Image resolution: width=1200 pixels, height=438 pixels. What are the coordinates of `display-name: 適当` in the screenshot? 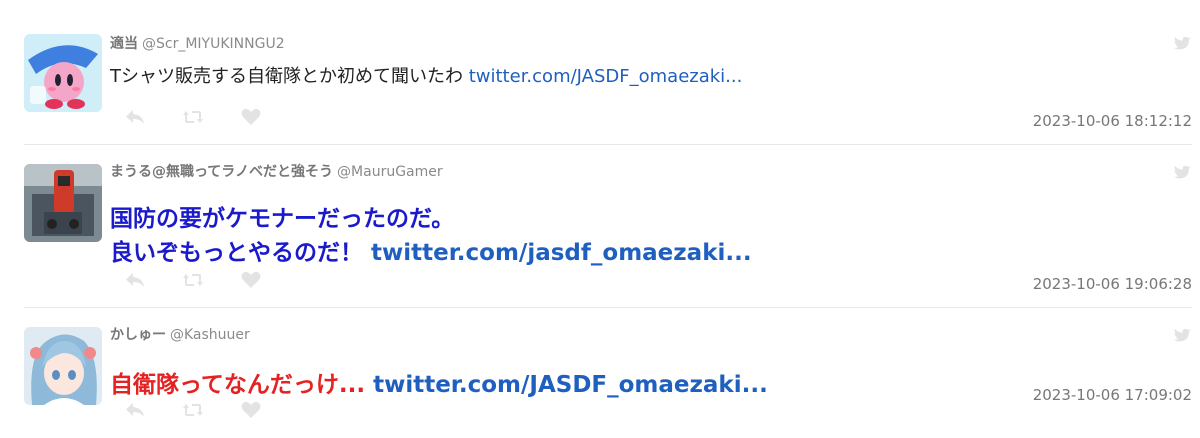 It's located at (124, 44).